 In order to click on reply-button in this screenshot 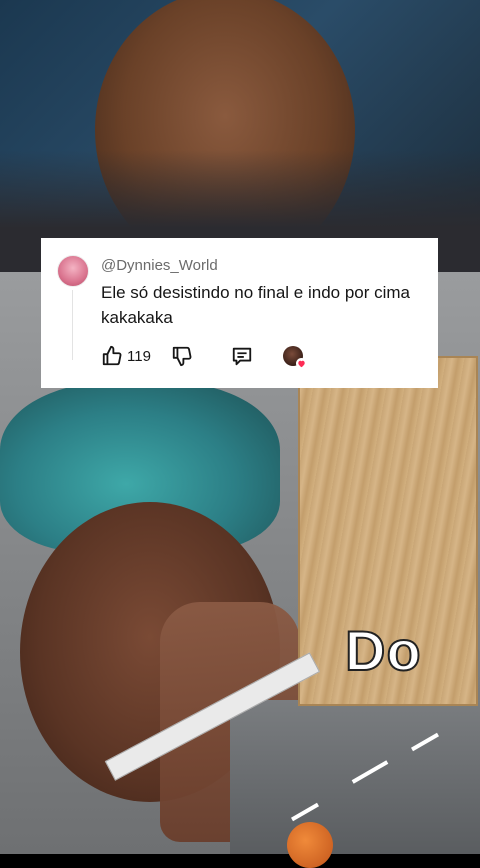, I will do `click(242, 356)`.